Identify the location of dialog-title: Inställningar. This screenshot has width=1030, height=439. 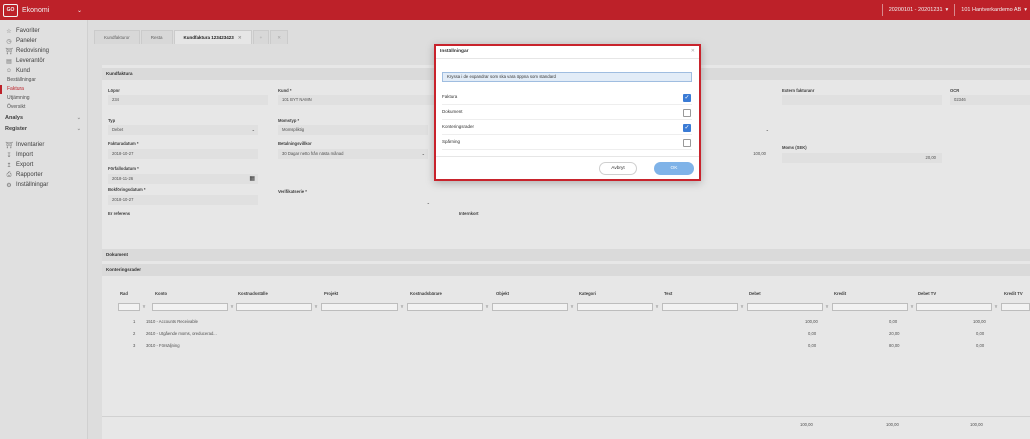
(454, 51).